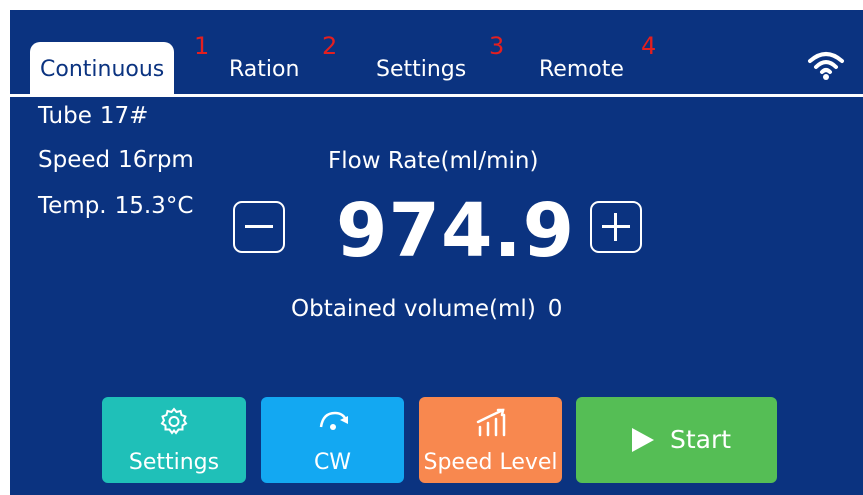  I want to click on tab-number-3: 3, so click(497, 46).